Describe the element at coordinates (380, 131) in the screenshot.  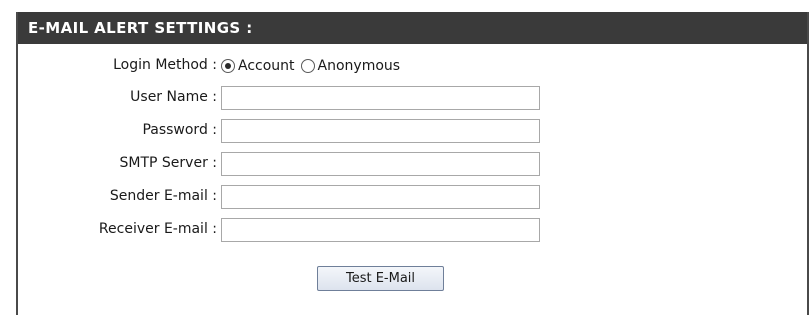
I see `password-input` at that location.